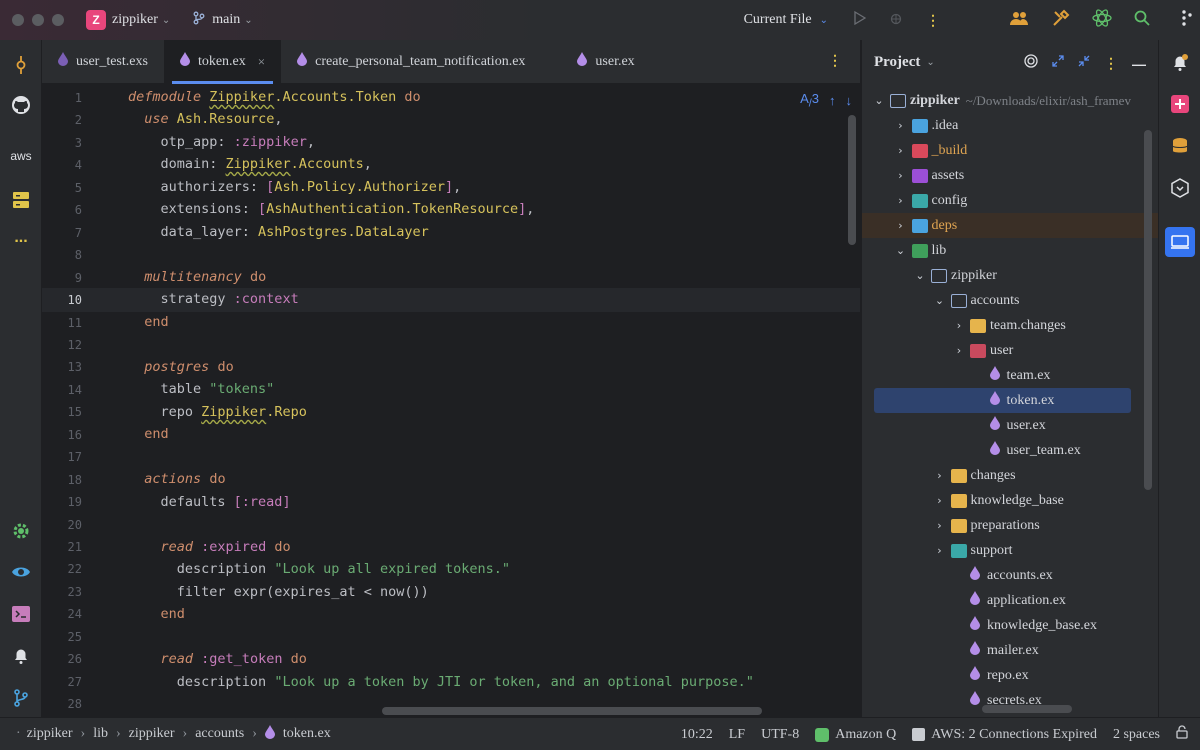 The image size is (1200, 750). I want to click on aws-icon: aws, so click(21, 156).